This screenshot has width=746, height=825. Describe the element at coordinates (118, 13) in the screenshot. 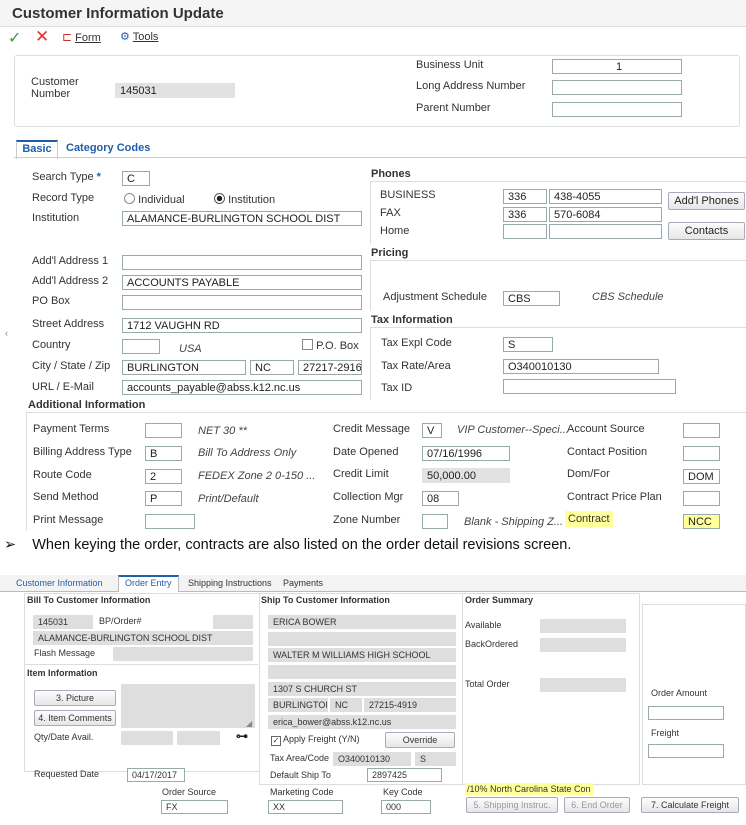

I see `page-title: Customer Information Update` at that location.